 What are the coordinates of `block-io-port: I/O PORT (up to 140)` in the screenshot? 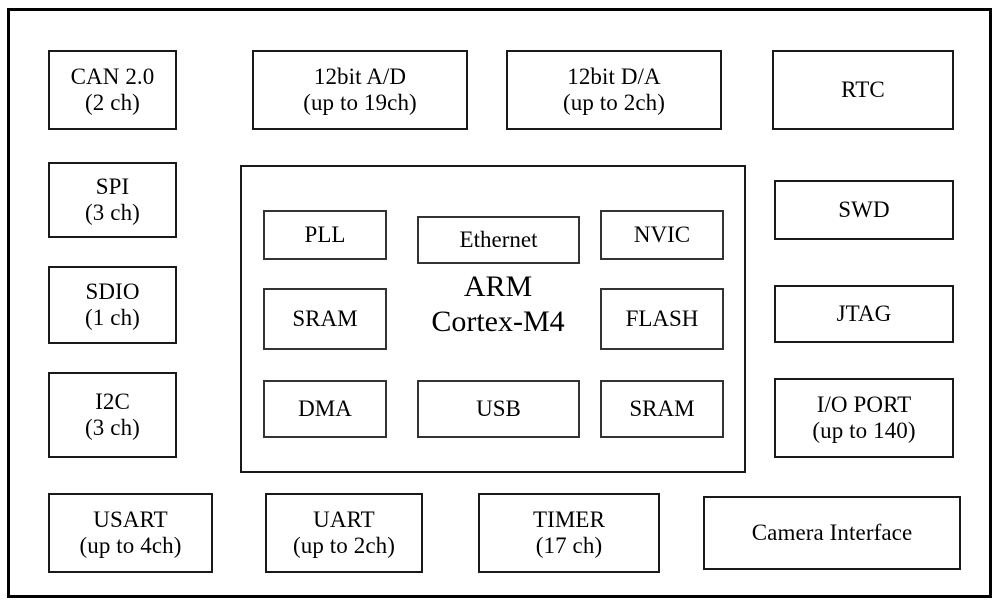 It's located at (864, 418).